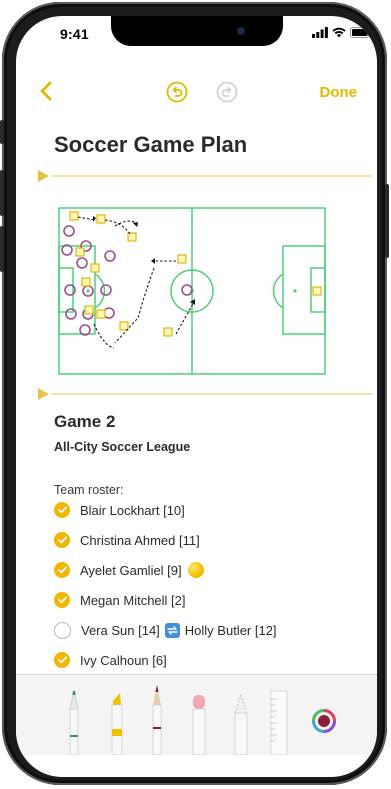  I want to click on drawing-tool-tray, so click(196, 714).